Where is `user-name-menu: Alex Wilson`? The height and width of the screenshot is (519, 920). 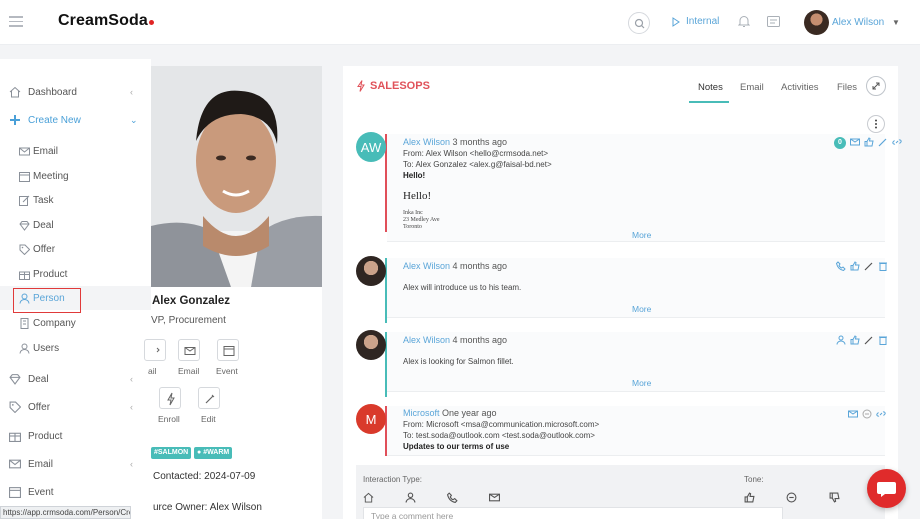 user-name-menu: Alex Wilson is located at coordinates (858, 22).